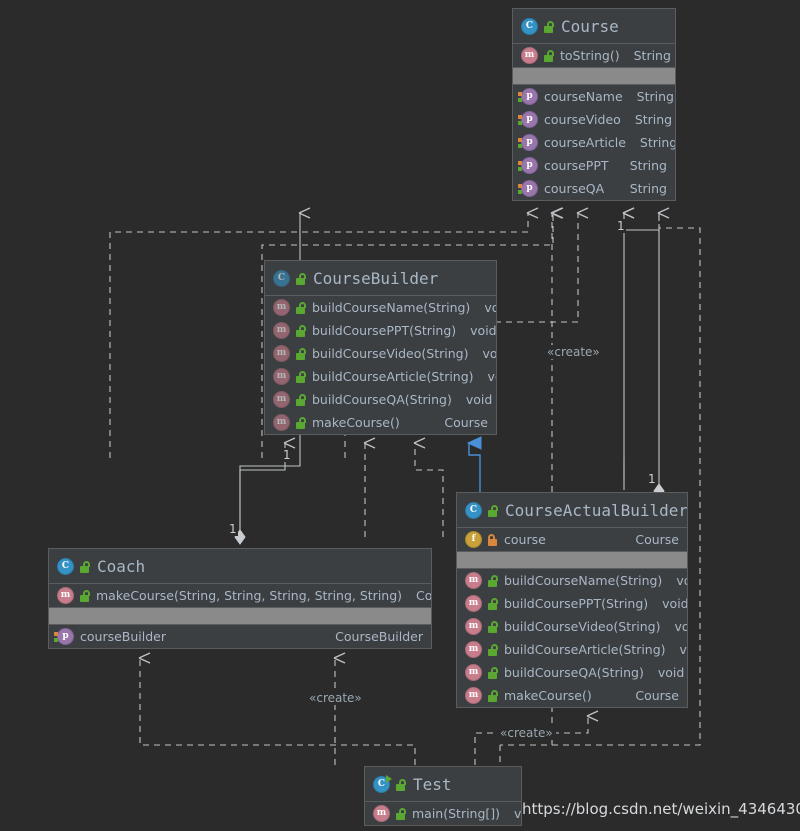  Describe the element at coordinates (391, 307) in the screenshot. I see `member-name: buildCourseName(String)` at that location.